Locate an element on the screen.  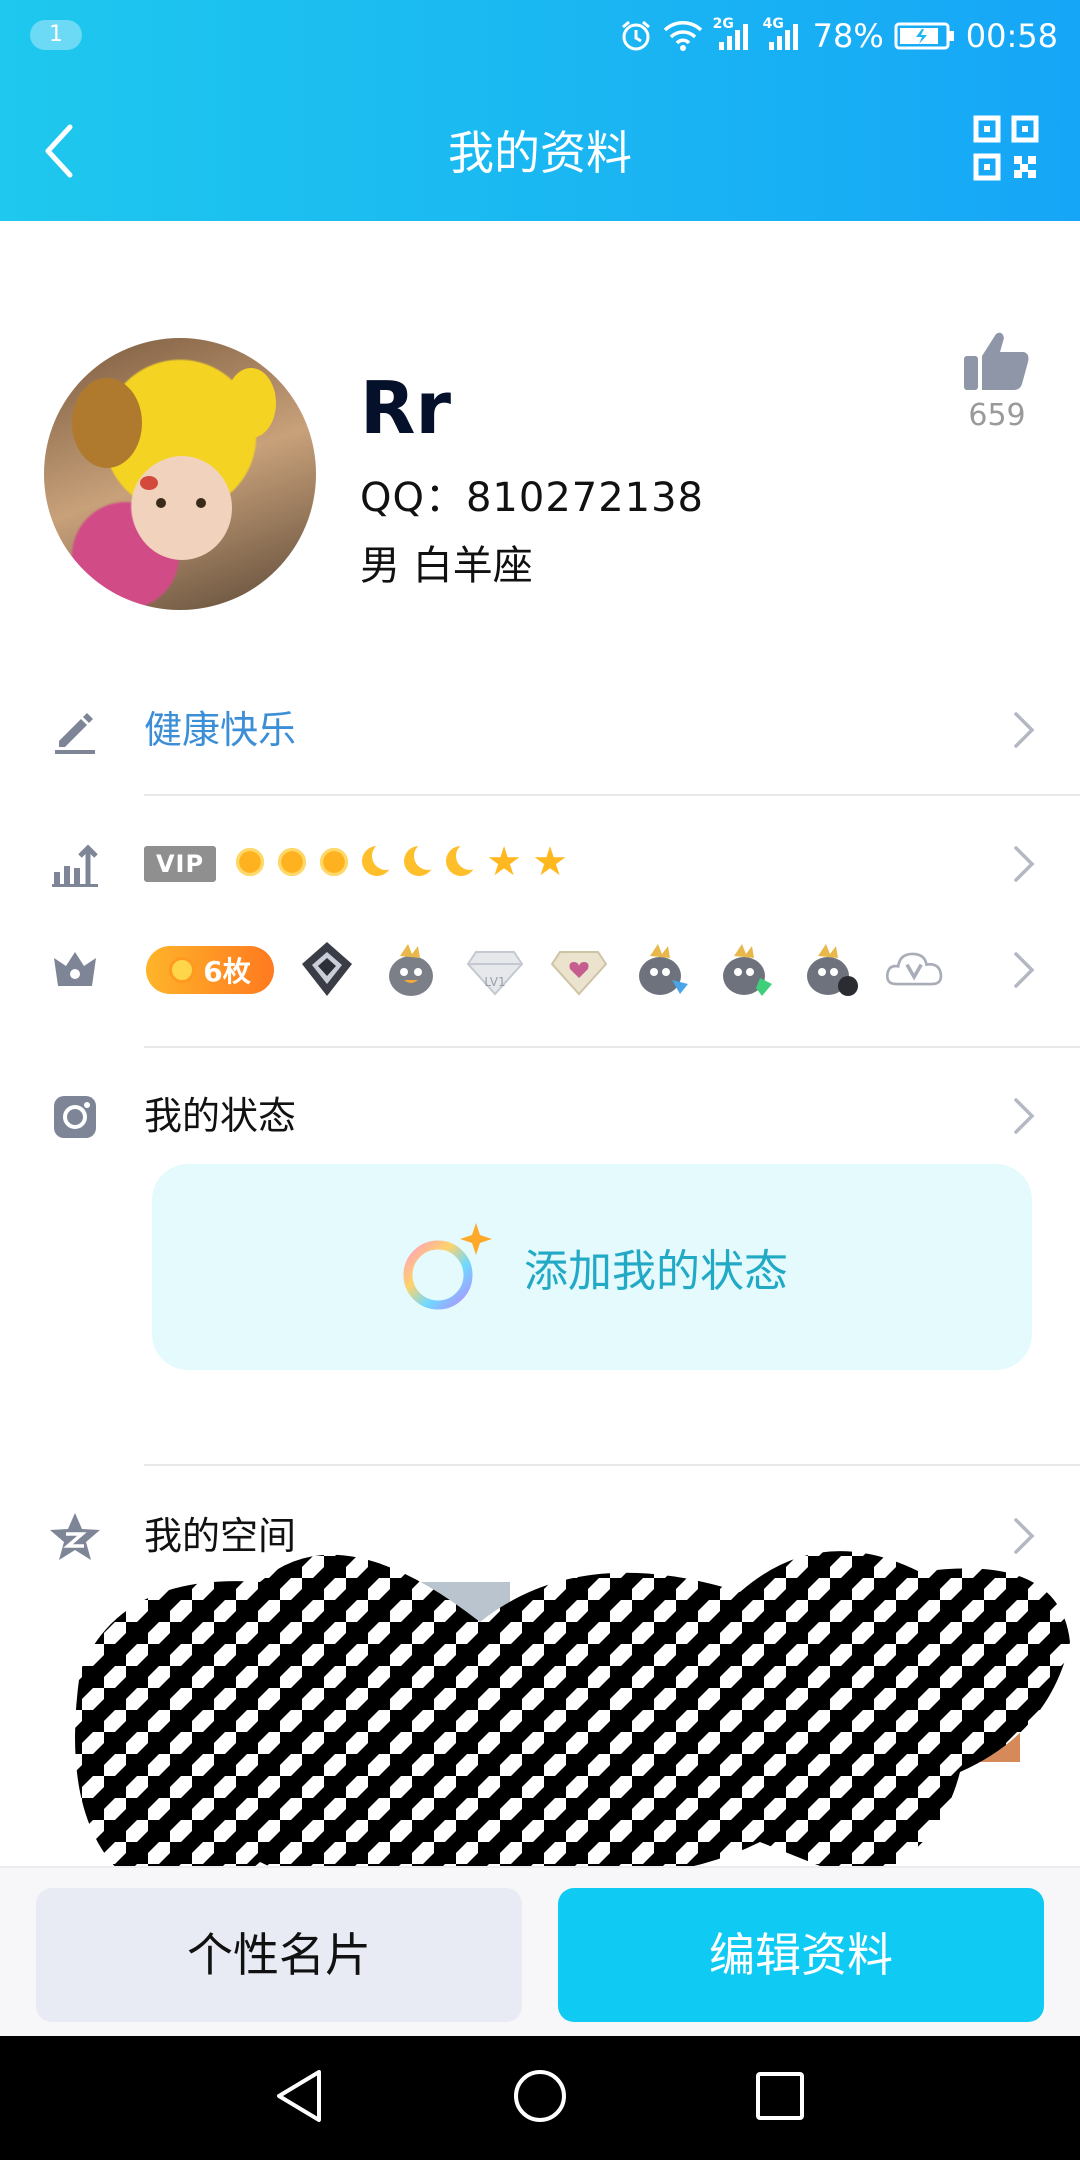
signal-2g-icon: 2G is located at coordinates (733, 34).